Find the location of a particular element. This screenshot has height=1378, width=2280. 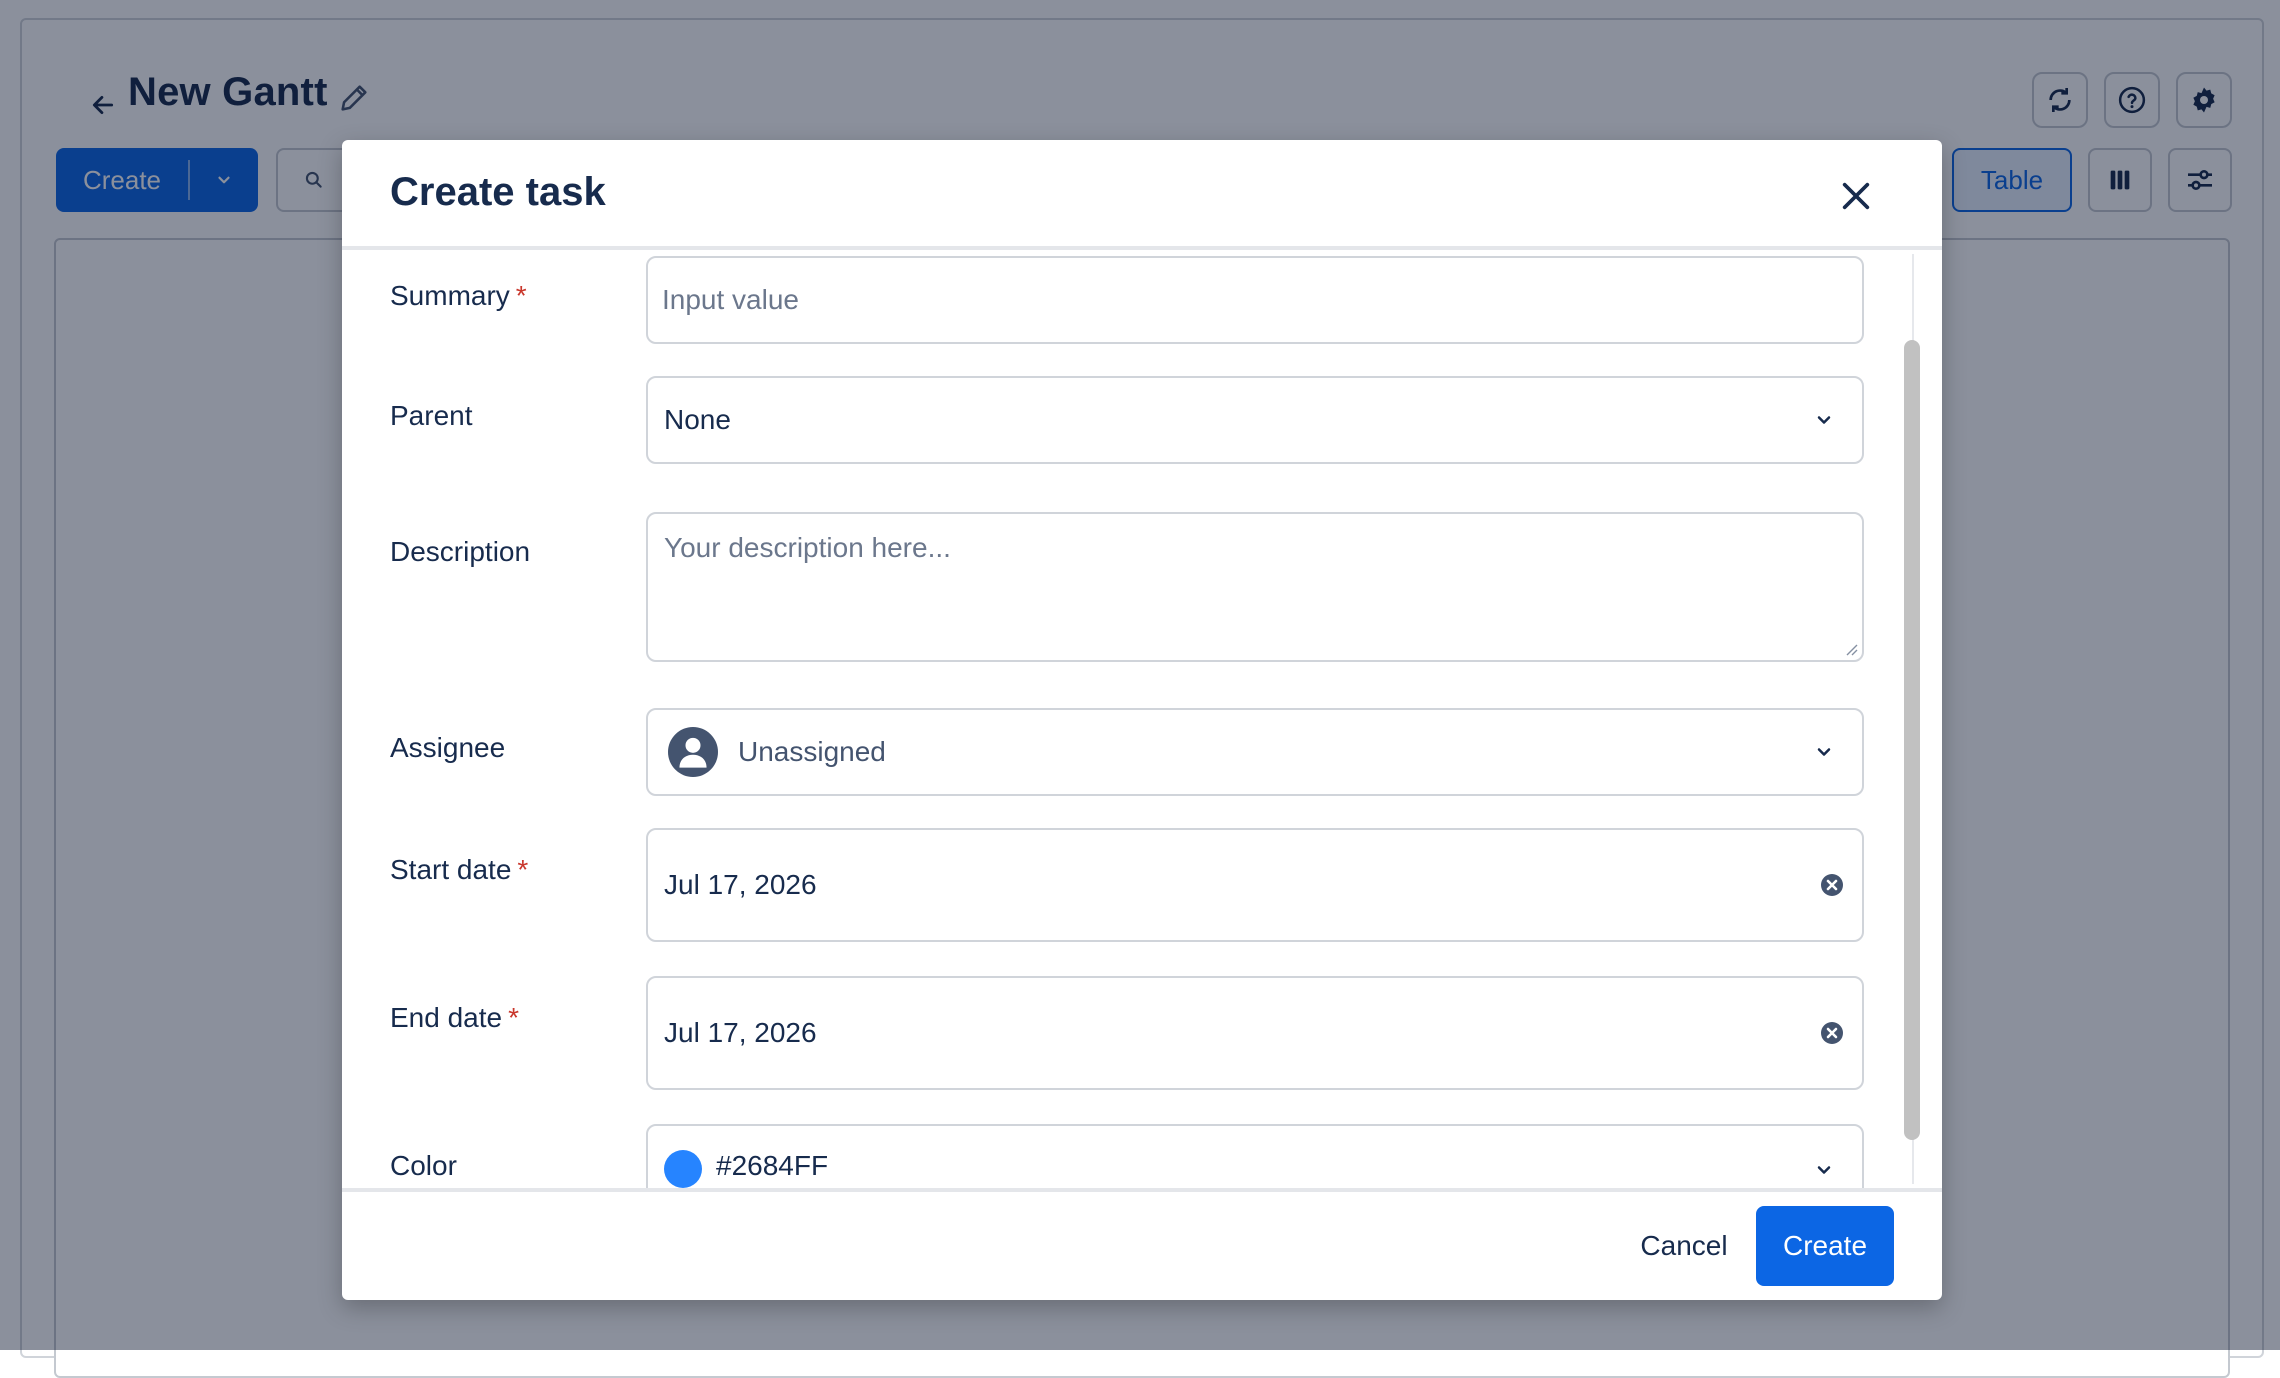

assignee-select-value: Unassigned is located at coordinates (812, 751).